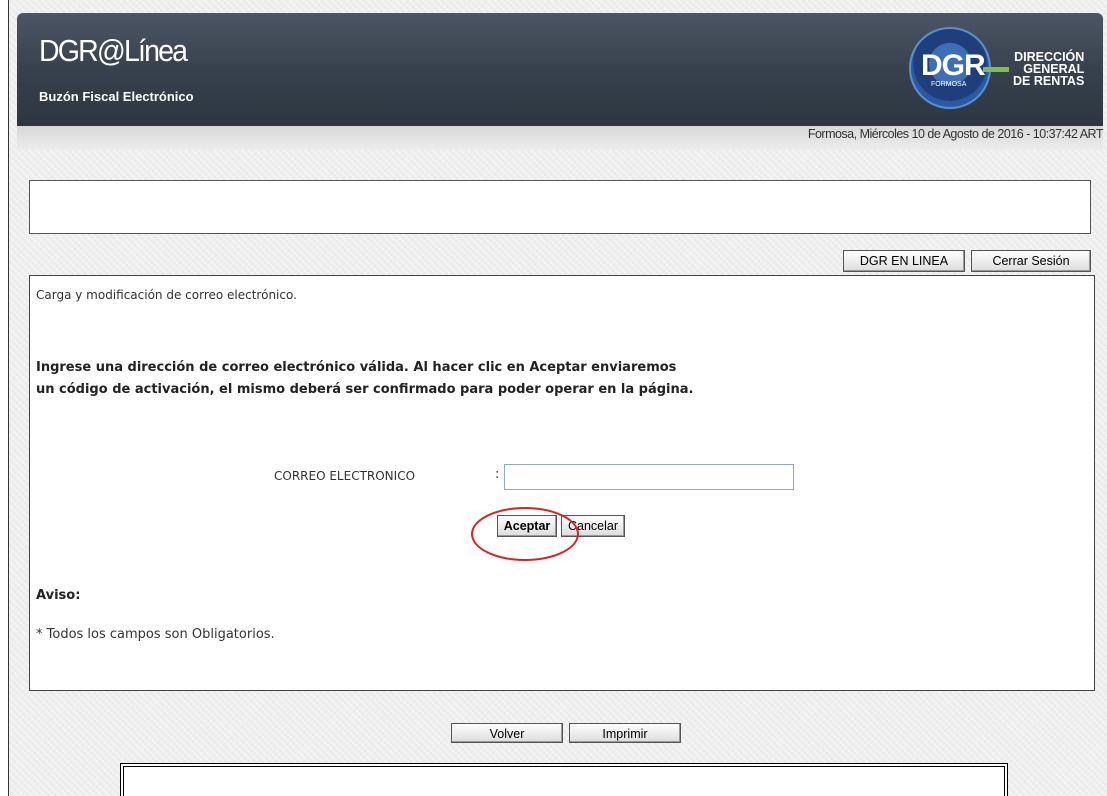 This screenshot has height=796, width=1107. What do you see at coordinates (996, 69) in the screenshot?
I see `logo-stripe` at bounding box center [996, 69].